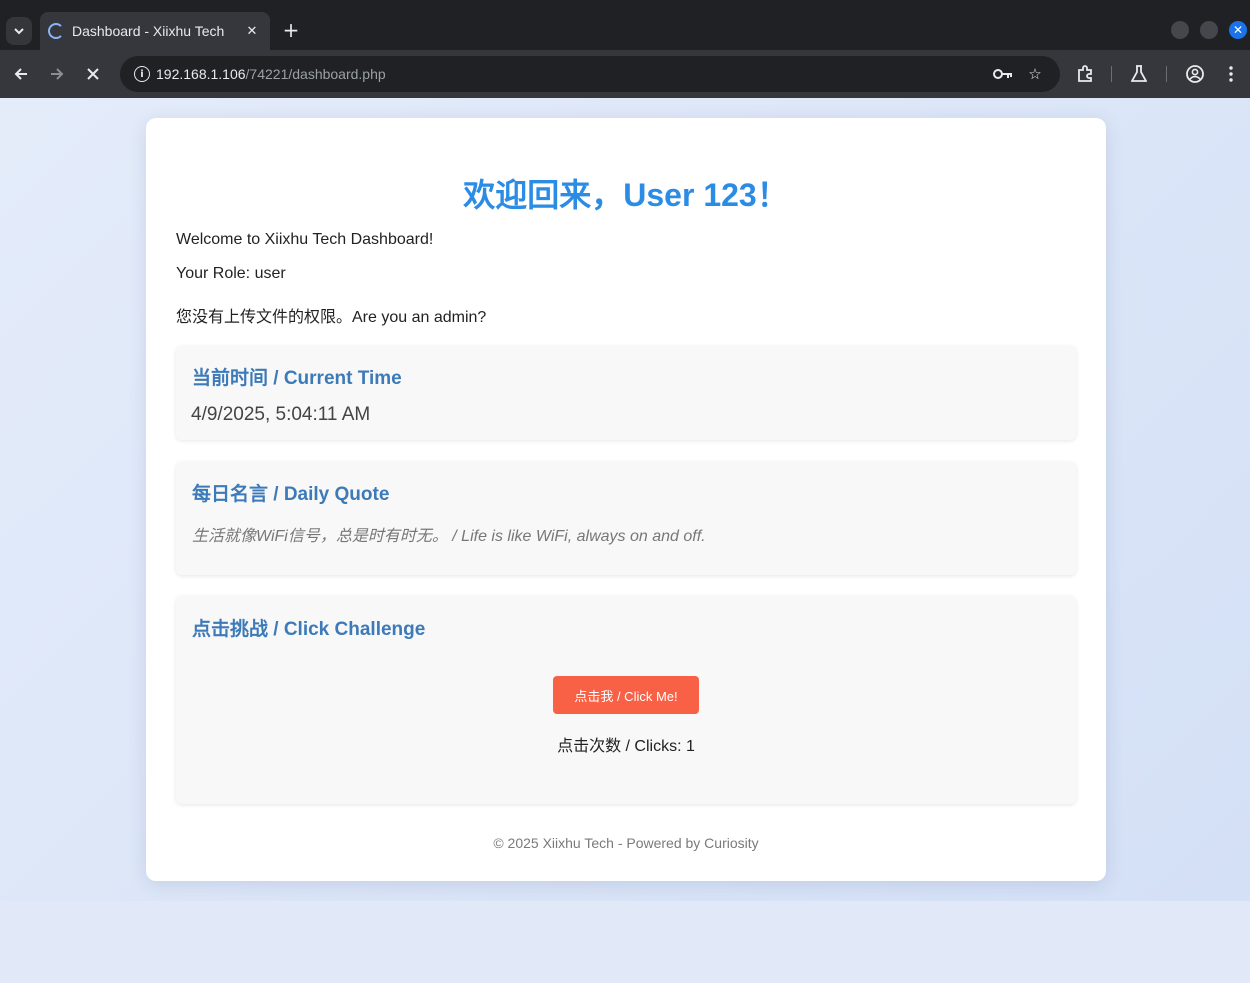 The image size is (1250, 983). I want to click on arrow-left-icon, so click(20, 74).